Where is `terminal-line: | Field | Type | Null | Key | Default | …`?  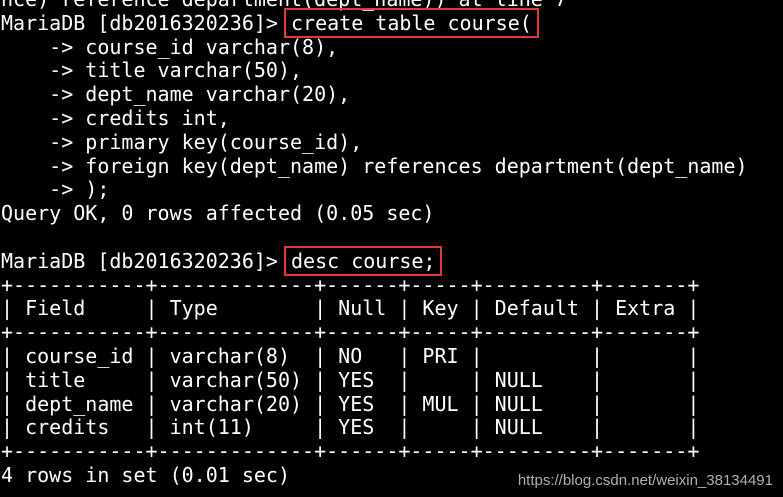 terminal-line: | Field | Type | Null | Key | Default | … is located at coordinates (391, 308).